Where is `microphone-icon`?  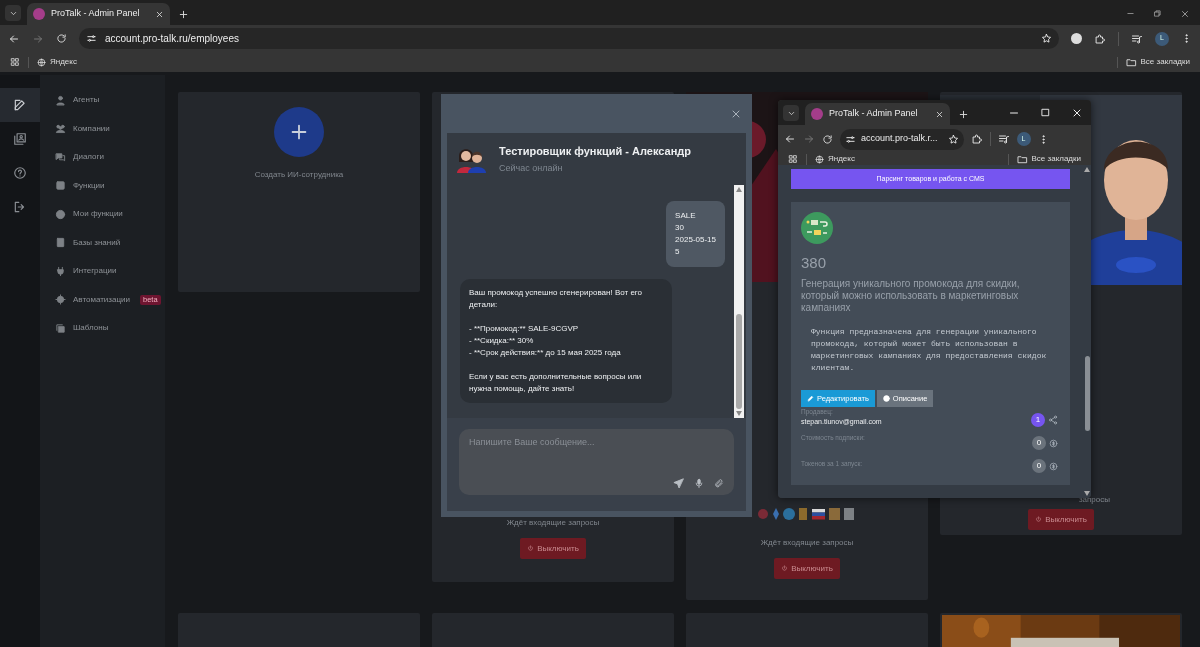 microphone-icon is located at coordinates (699, 483).